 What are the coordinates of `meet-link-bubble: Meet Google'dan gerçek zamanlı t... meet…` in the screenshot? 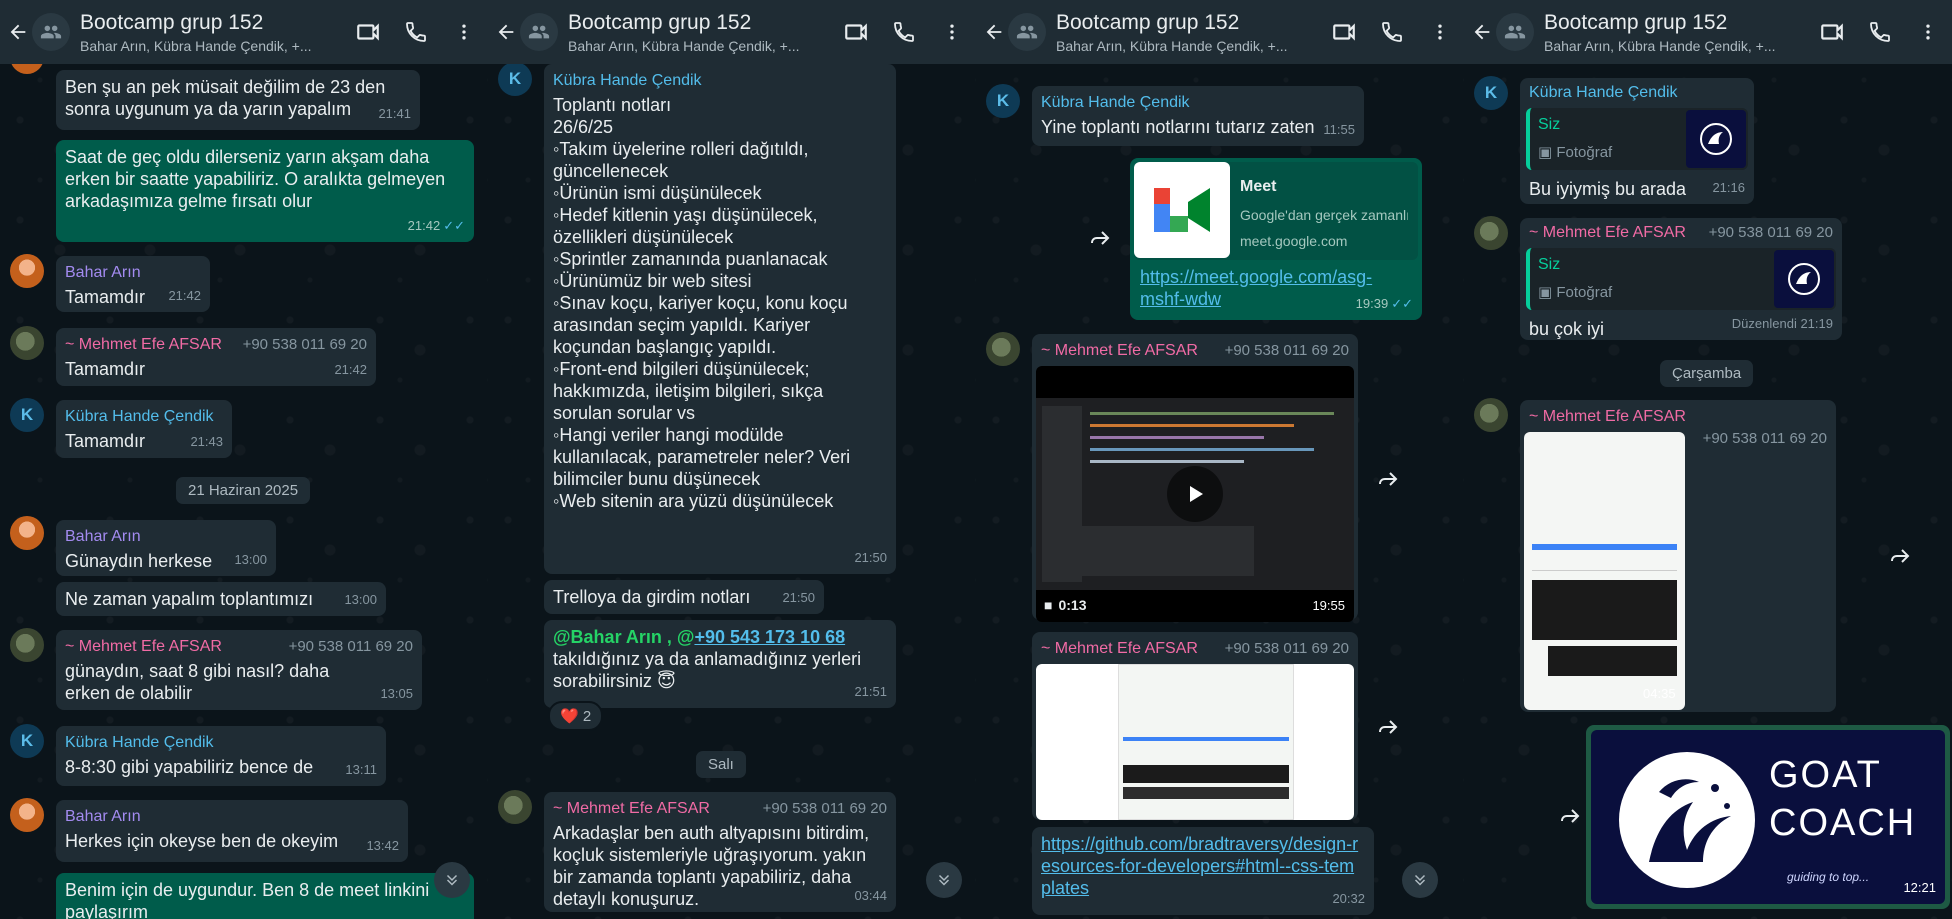 It's located at (1276, 239).